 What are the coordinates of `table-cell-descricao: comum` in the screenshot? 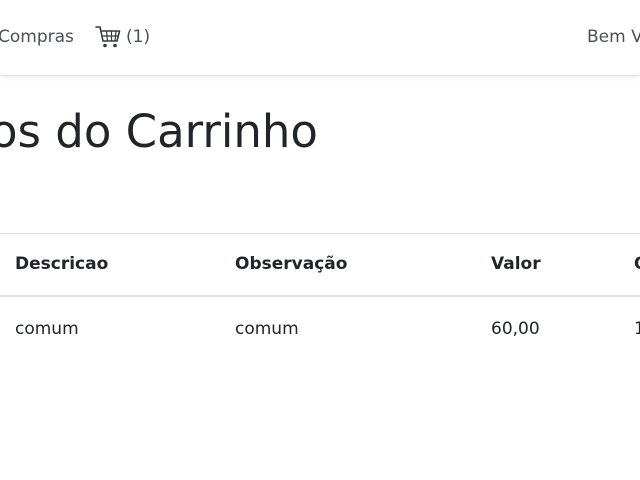 It's located at (47, 329).